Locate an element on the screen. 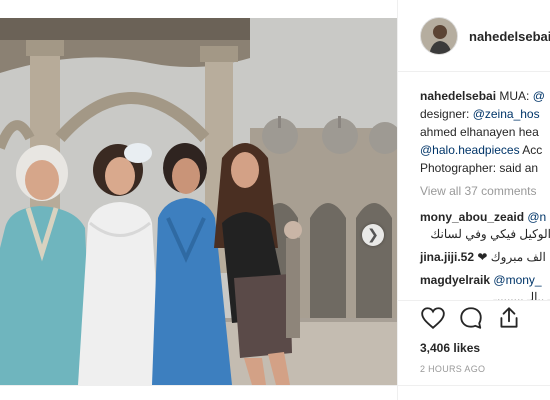  post-timestamp: 2 HOURS AGO is located at coordinates (453, 369).